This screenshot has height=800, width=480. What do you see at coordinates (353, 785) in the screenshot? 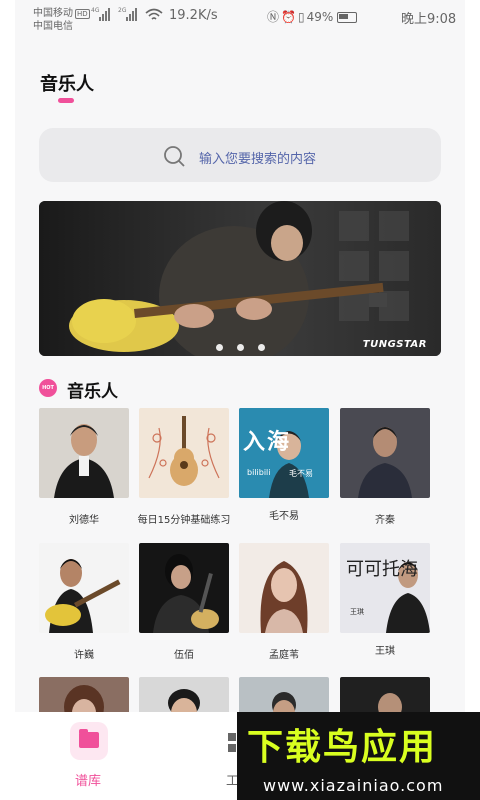
I see `watermark-url: www.xiazainiao.com` at bounding box center [353, 785].